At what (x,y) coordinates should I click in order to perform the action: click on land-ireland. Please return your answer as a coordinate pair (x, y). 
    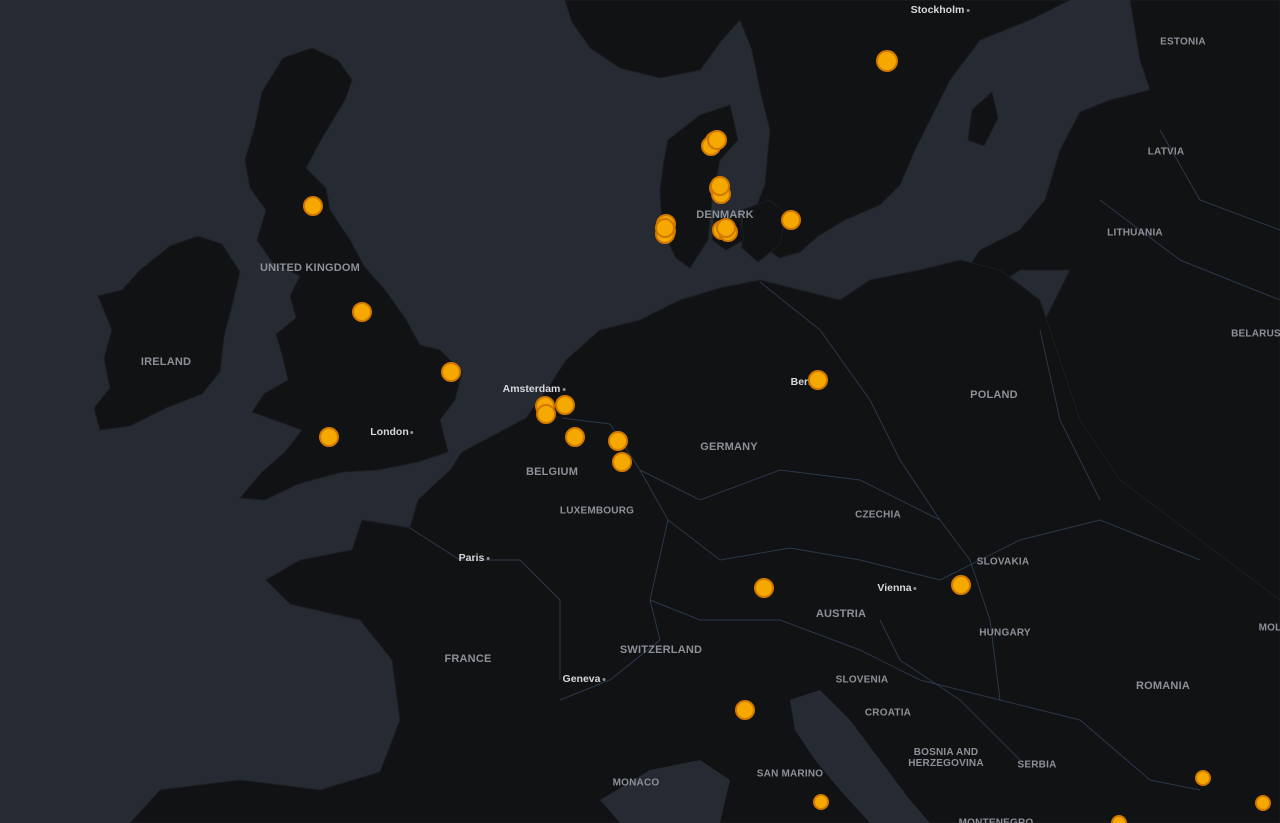
    Looking at the image, I should click on (167, 333).